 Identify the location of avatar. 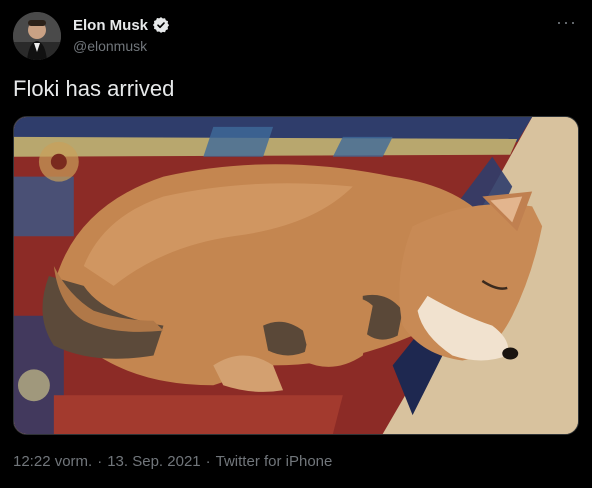
(37, 36).